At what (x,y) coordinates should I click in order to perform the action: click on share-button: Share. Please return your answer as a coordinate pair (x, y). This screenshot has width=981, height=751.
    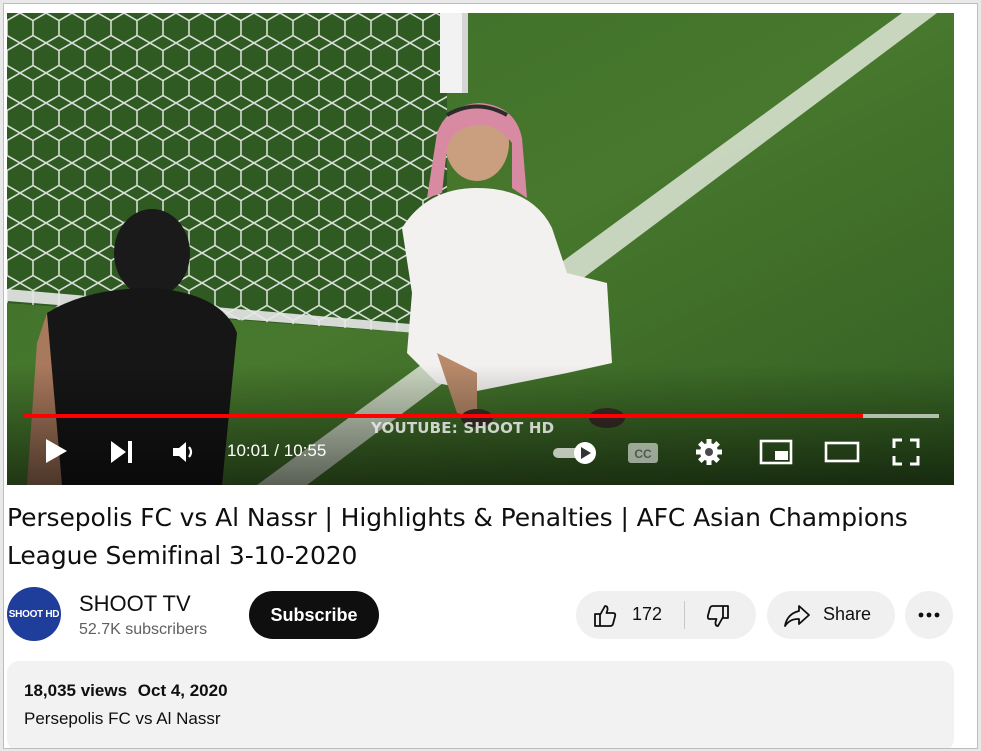
    Looking at the image, I should click on (831, 615).